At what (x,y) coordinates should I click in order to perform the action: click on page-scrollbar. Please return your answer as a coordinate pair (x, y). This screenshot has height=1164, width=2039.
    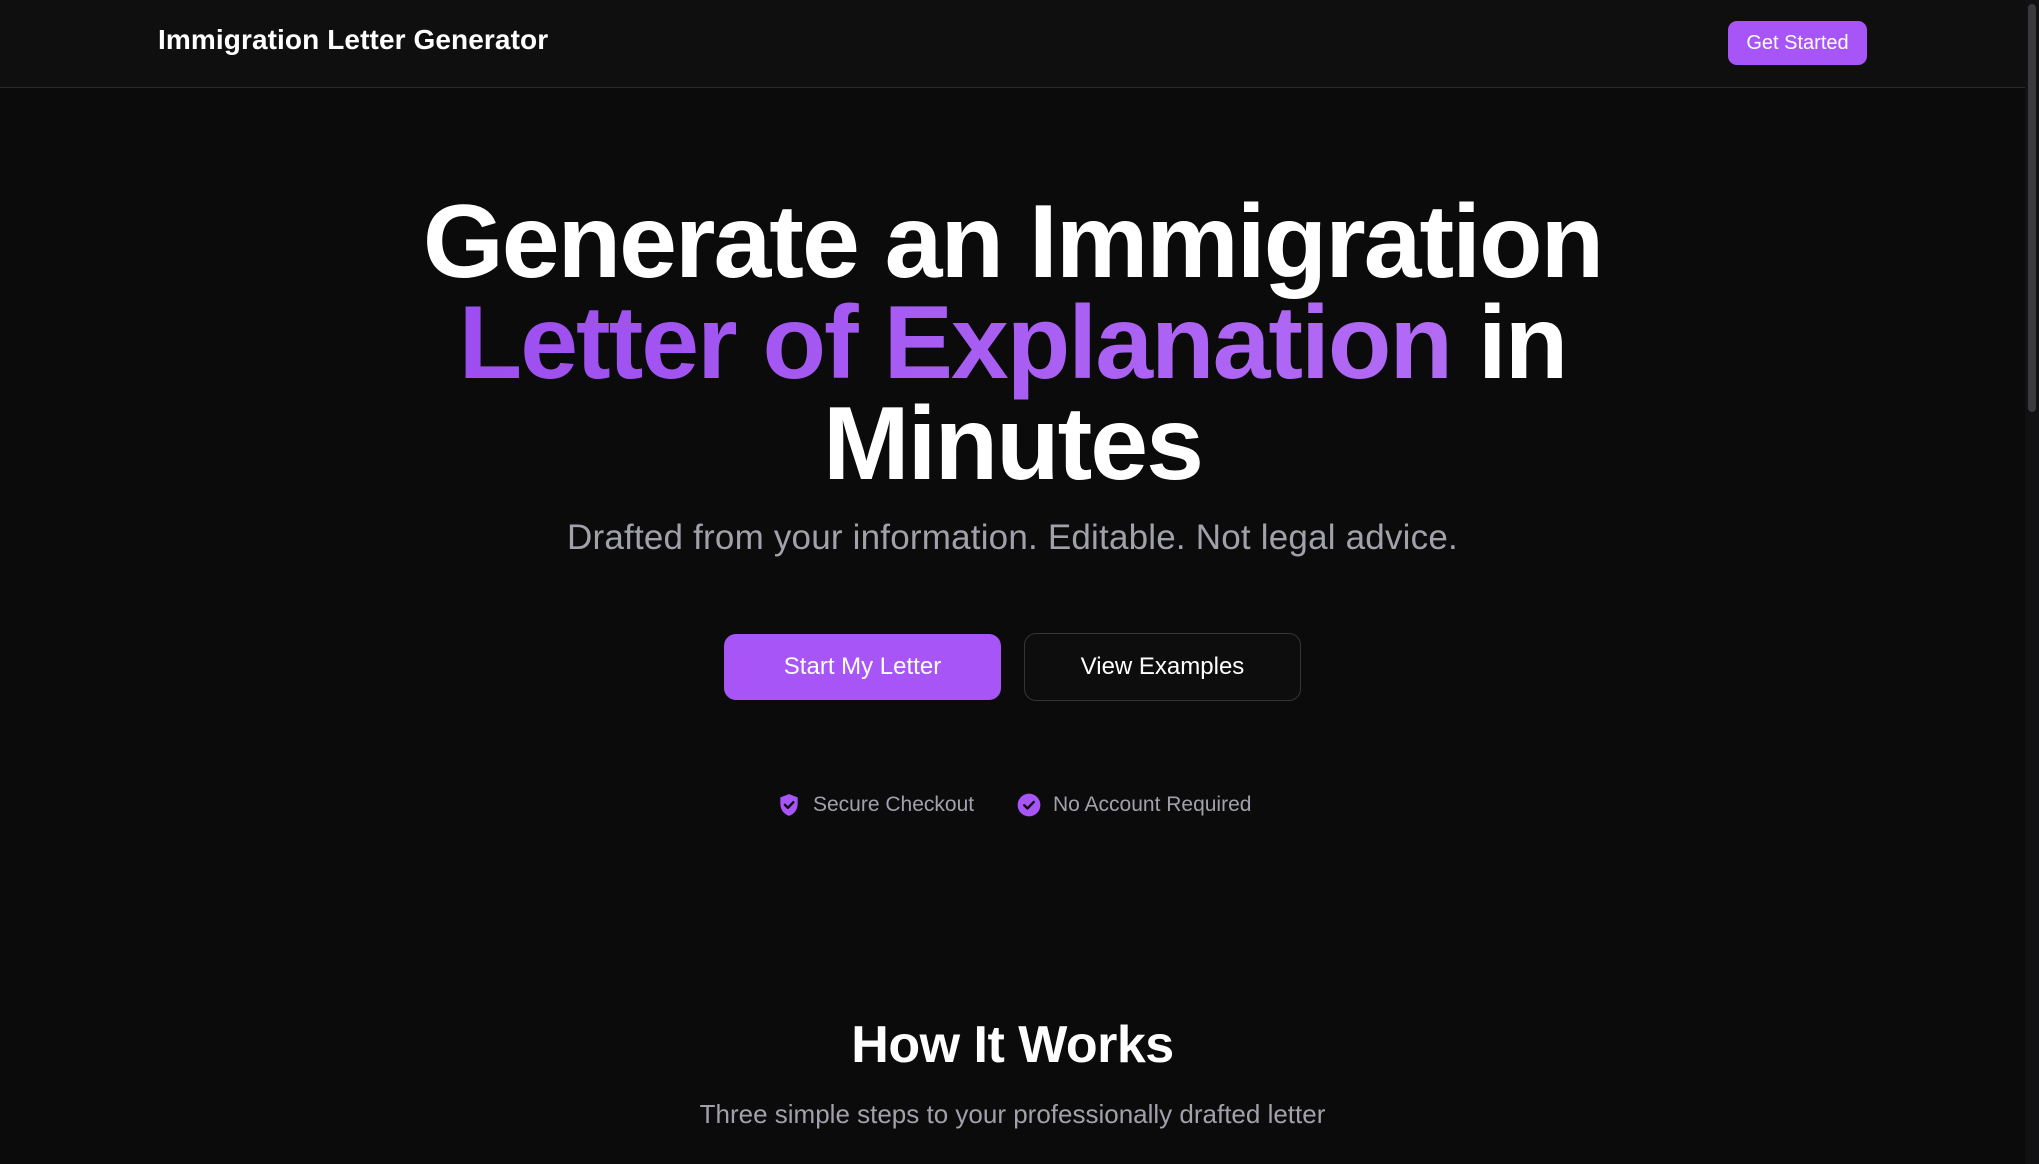
    Looking at the image, I should click on (2032, 582).